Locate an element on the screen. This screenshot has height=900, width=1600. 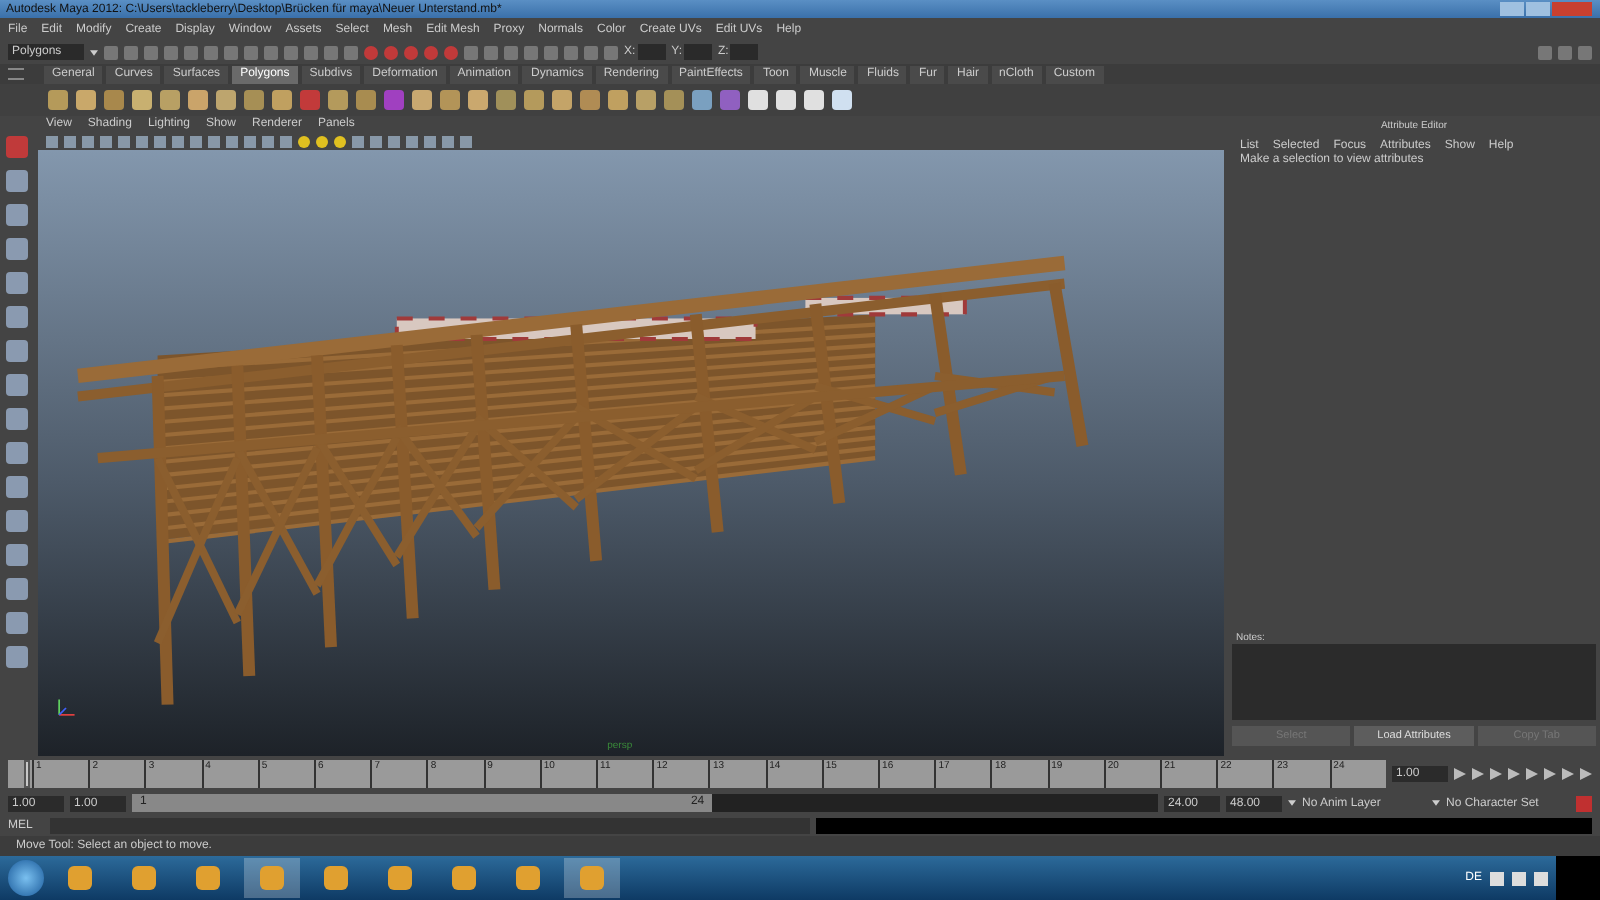
current-time-marker is located at coordinates (27, 774).